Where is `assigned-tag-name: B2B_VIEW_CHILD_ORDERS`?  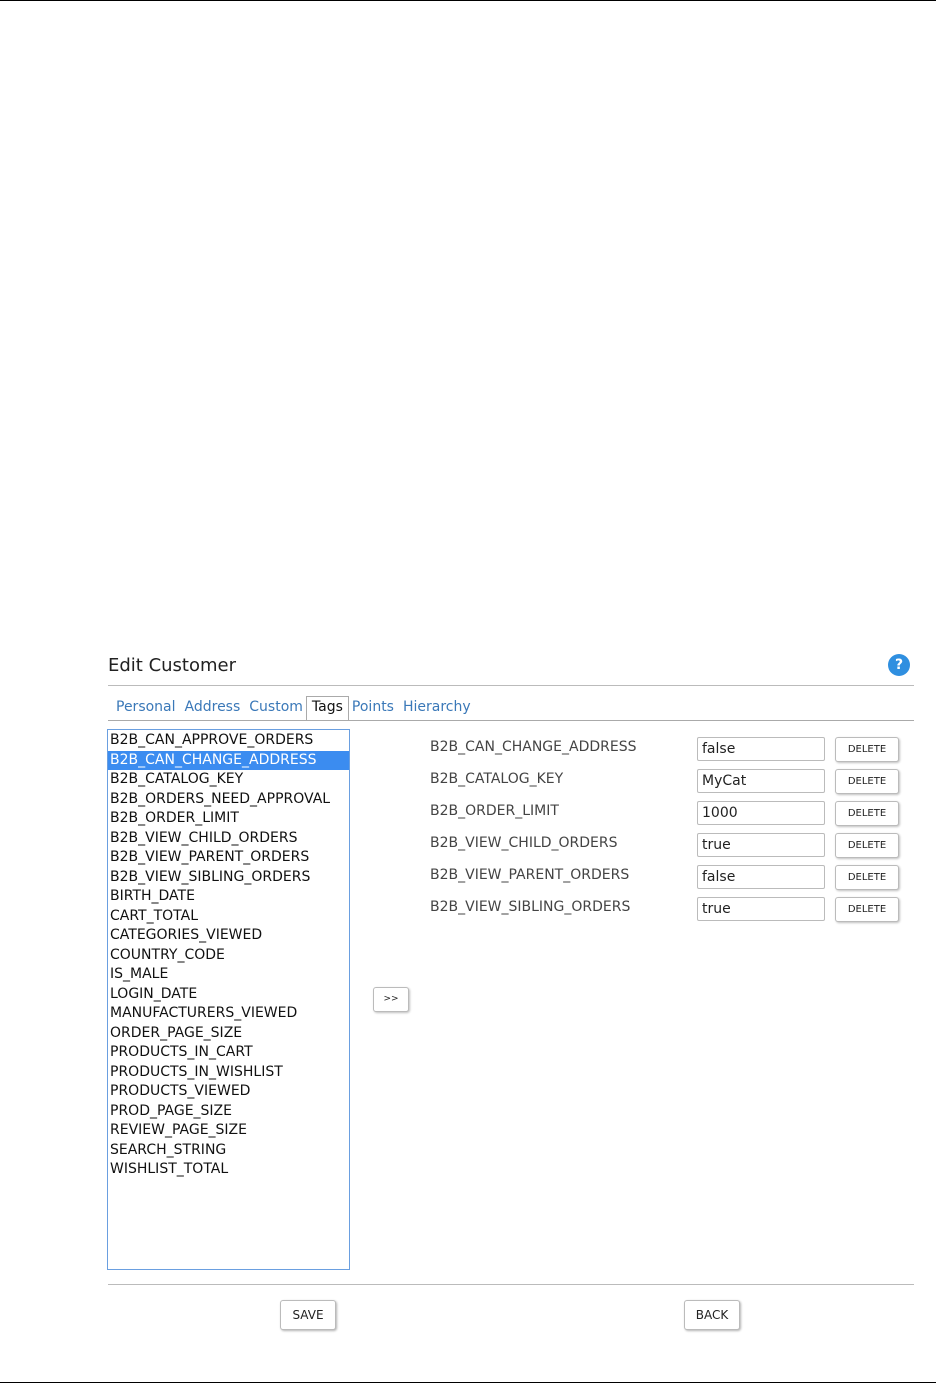 assigned-tag-name: B2B_VIEW_CHILD_ORDERS is located at coordinates (524, 843).